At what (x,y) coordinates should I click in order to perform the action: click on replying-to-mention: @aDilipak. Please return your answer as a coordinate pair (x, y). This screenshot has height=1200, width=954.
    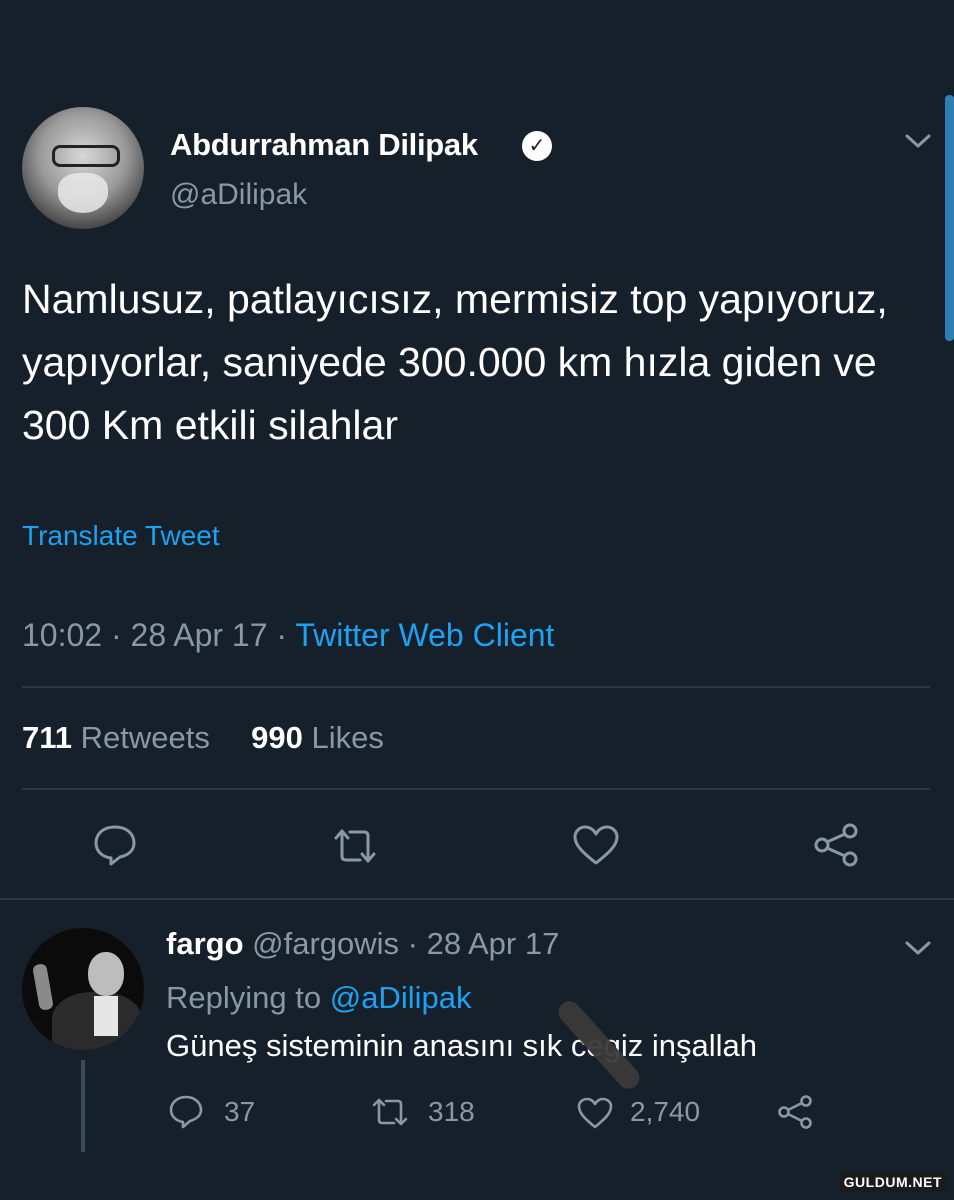
    Looking at the image, I should click on (401, 997).